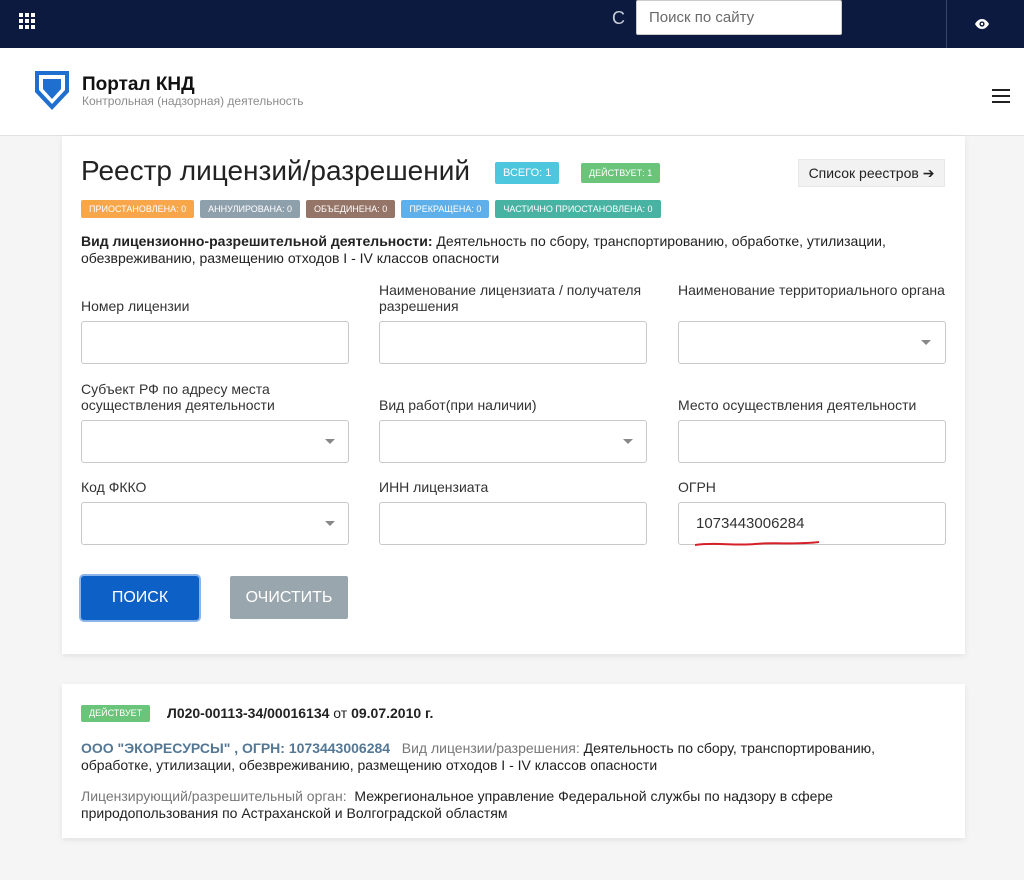  Describe the element at coordinates (215, 523) in the screenshot. I see `fkko-code-select` at that location.